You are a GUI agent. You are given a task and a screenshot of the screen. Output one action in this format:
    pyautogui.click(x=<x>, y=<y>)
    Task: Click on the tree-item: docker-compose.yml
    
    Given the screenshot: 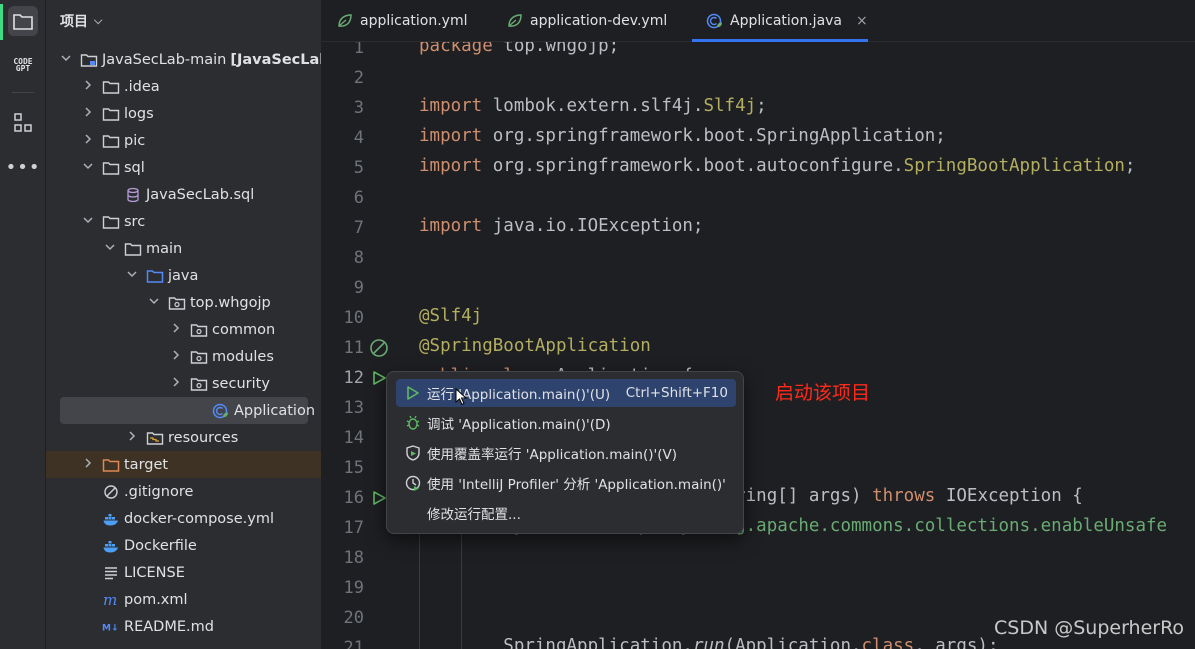 What is the action you would take?
    pyautogui.click(x=183, y=518)
    